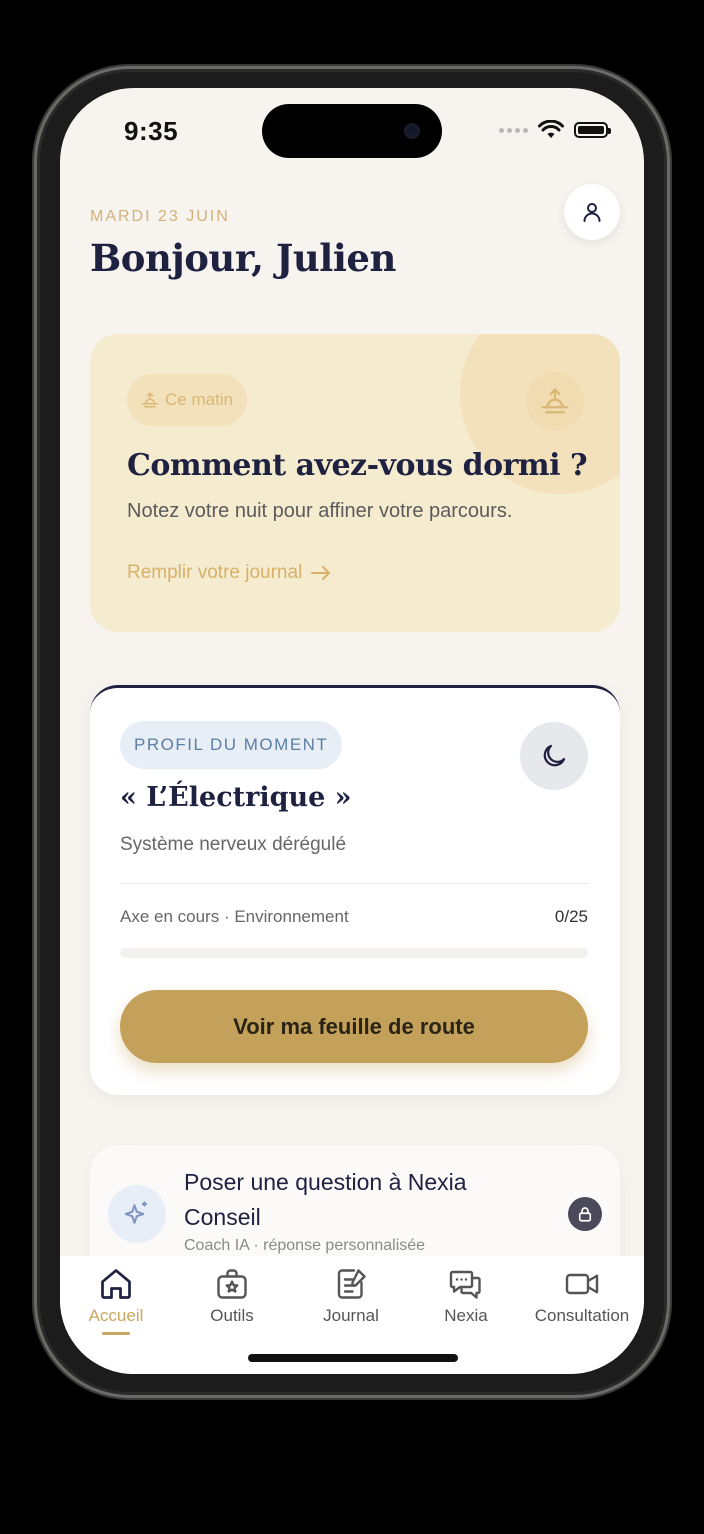 This screenshot has height=1534, width=704. I want to click on tab-outils: Outils, so click(232, 1296).